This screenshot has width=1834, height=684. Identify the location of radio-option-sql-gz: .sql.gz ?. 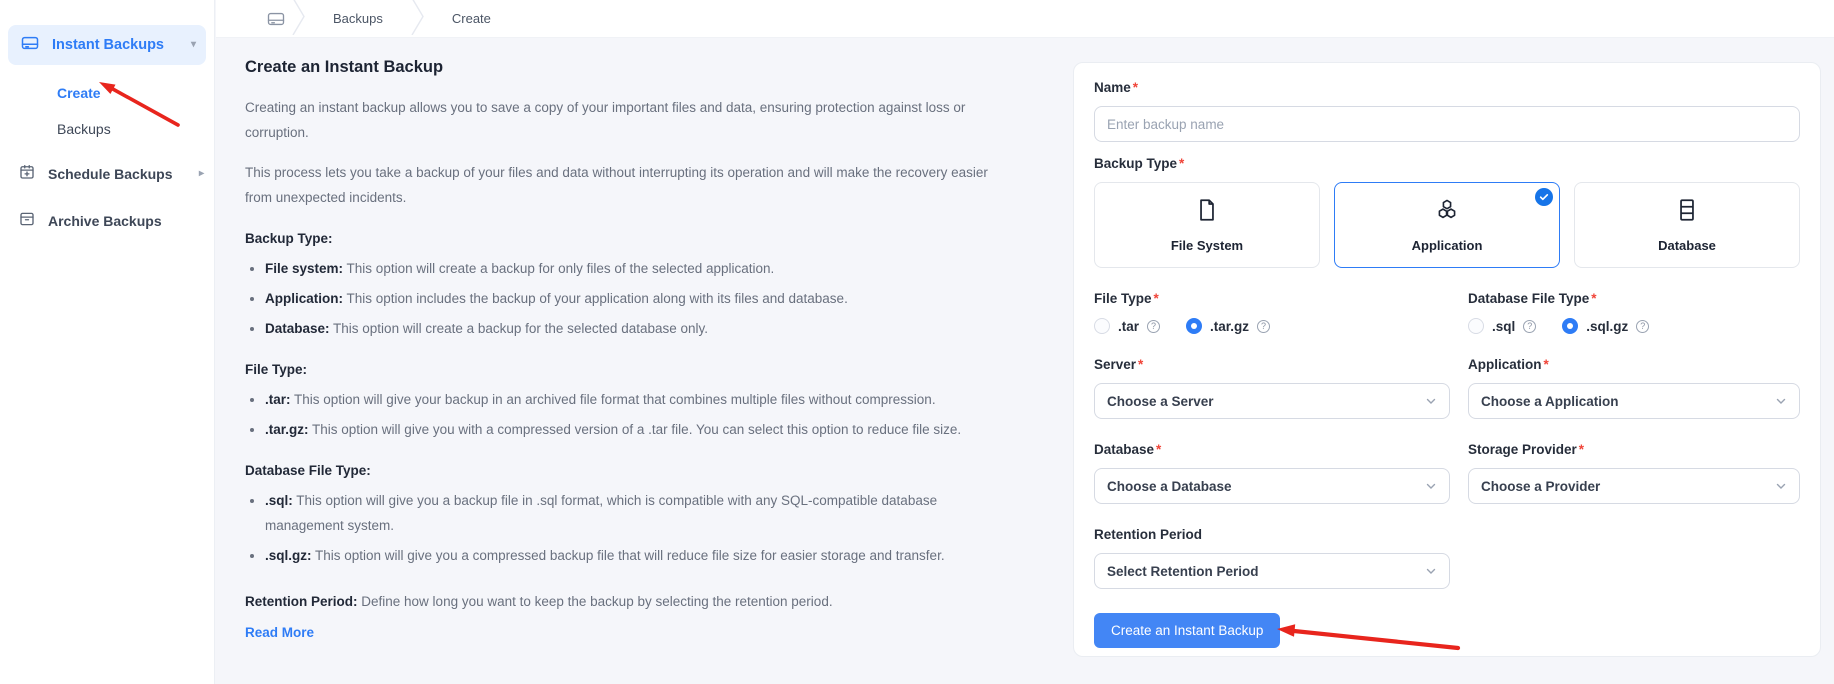
(1606, 326).